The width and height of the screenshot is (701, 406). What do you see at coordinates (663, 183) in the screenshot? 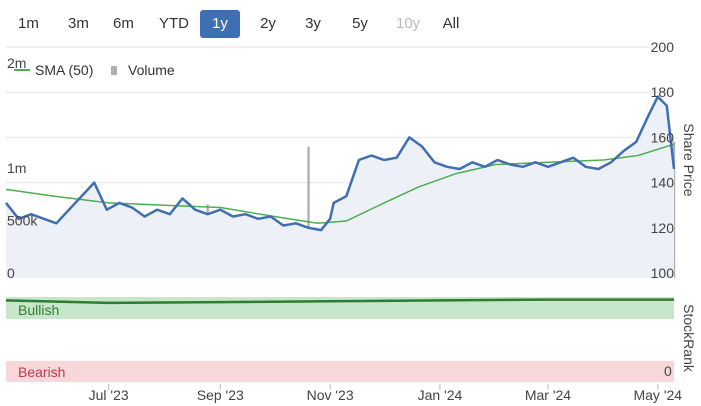
I see `price-tick-label: 140` at bounding box center [663, 183].